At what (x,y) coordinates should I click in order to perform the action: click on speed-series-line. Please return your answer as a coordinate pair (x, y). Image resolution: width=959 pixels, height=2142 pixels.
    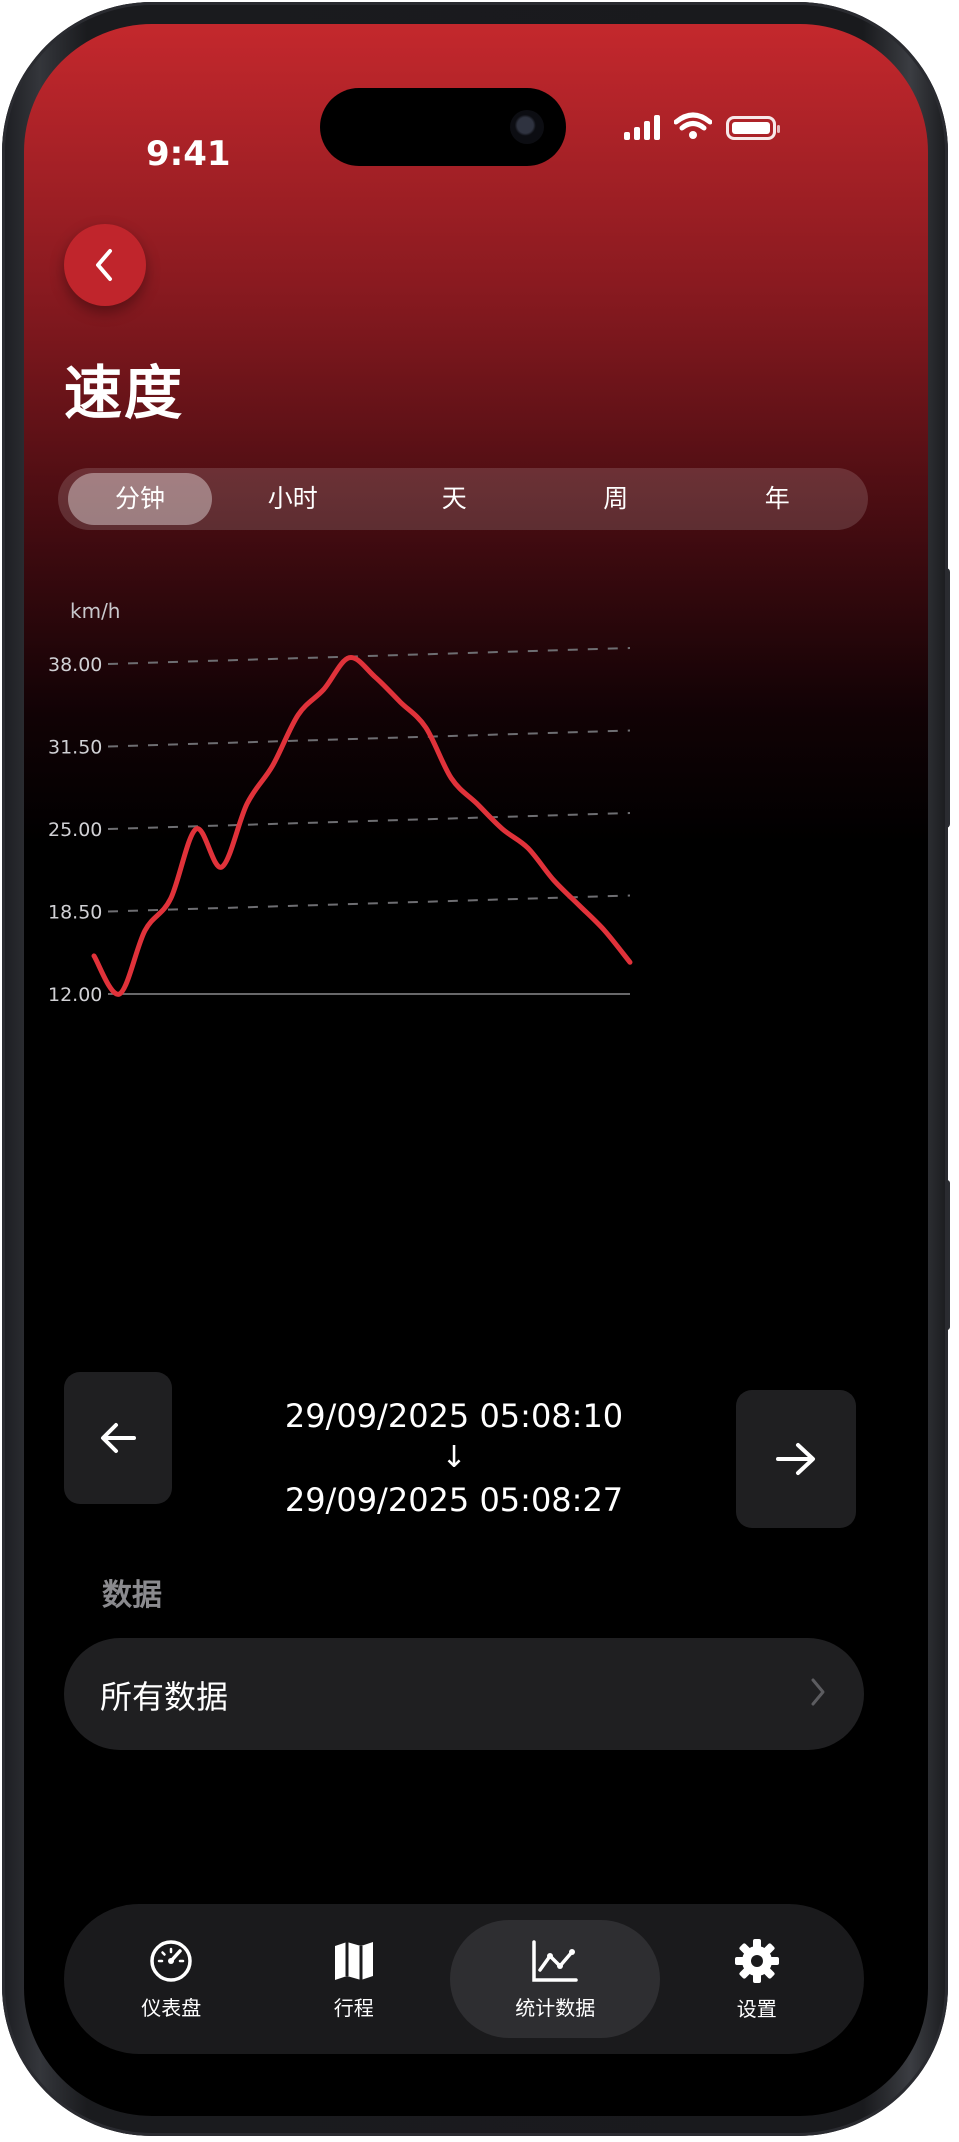
    Looking at the image, I should click on (362, 826).